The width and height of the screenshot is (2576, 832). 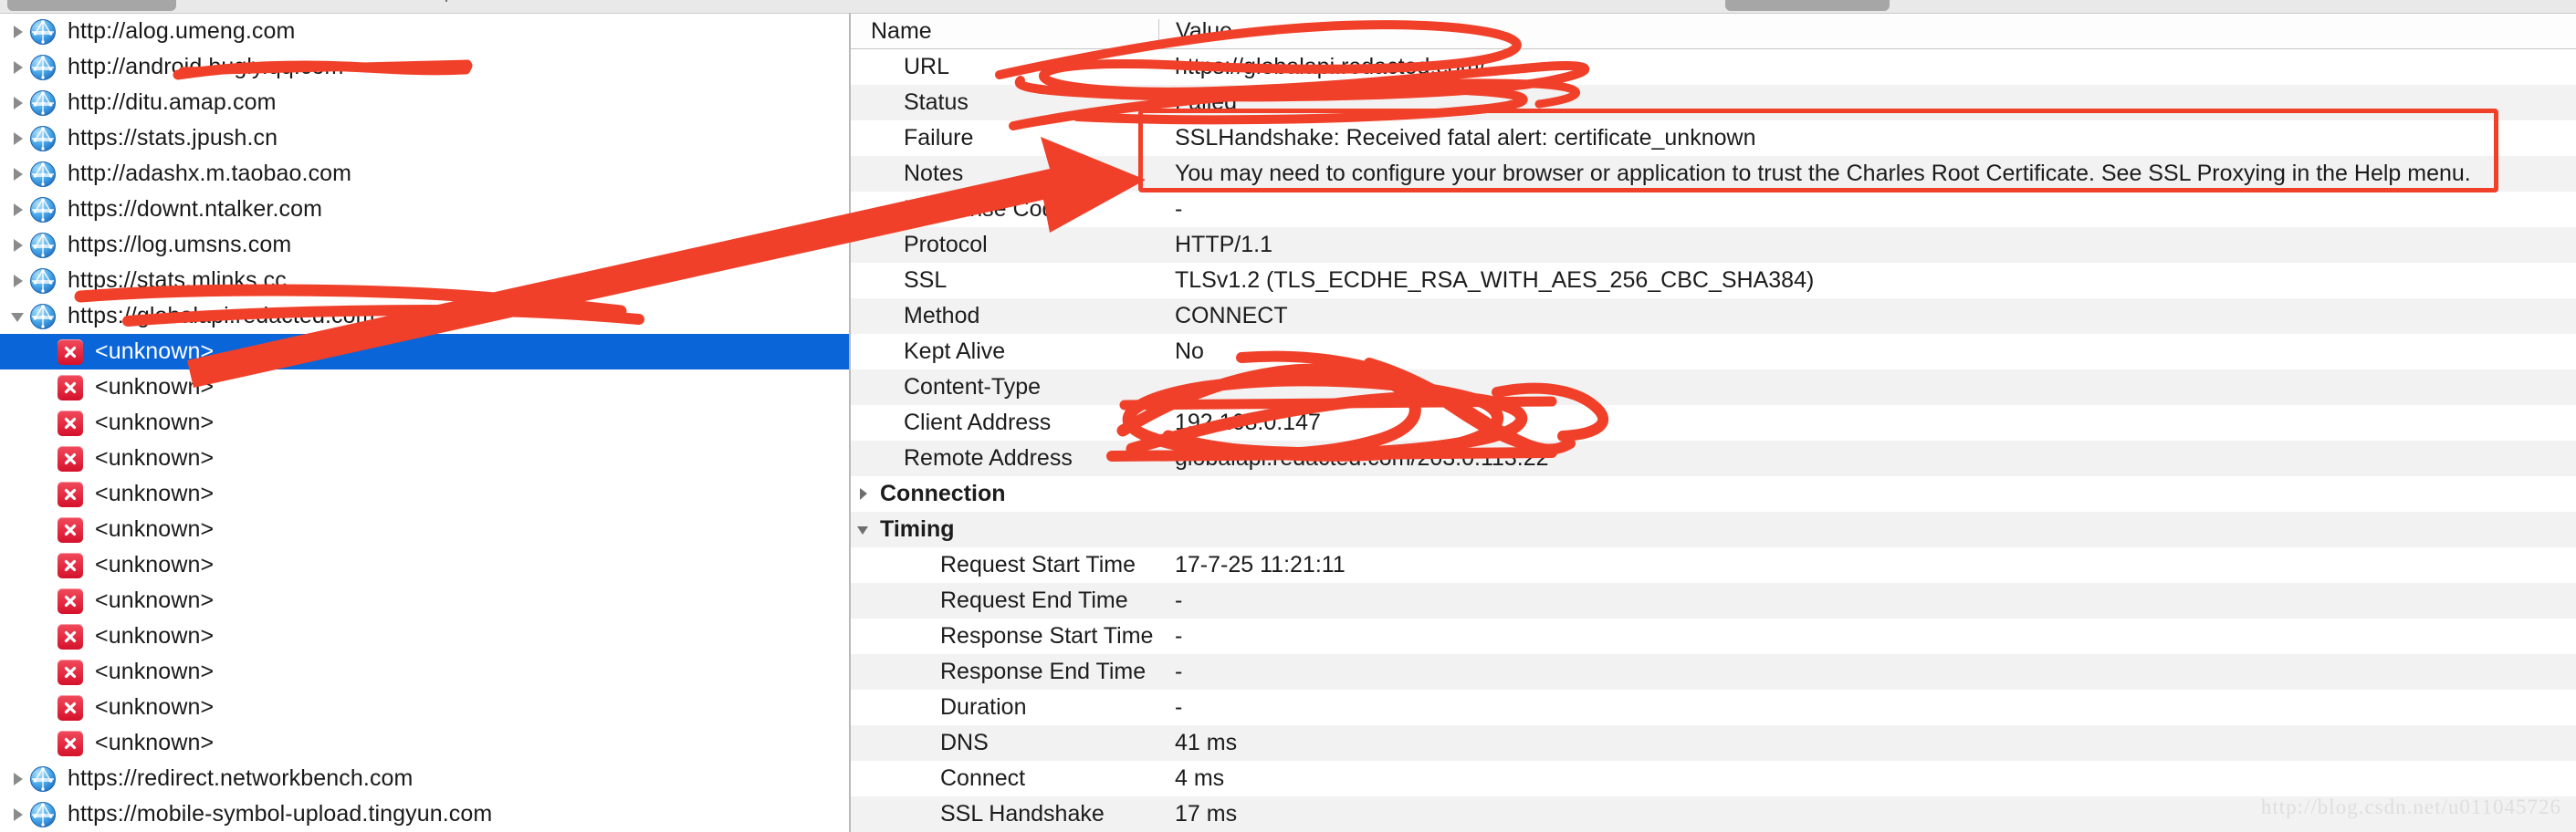 What do you see at coordinates (425, 316) in the screenshot?
I see `tree-host-row: https://globalapi.redacted.com` at bounding box center [425, 316].